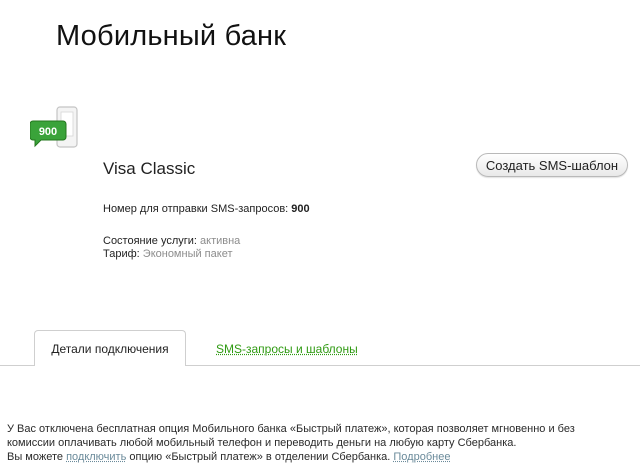 The image size is (640, 470). I want to click on more-link: Подробнее, so click(421, 457).